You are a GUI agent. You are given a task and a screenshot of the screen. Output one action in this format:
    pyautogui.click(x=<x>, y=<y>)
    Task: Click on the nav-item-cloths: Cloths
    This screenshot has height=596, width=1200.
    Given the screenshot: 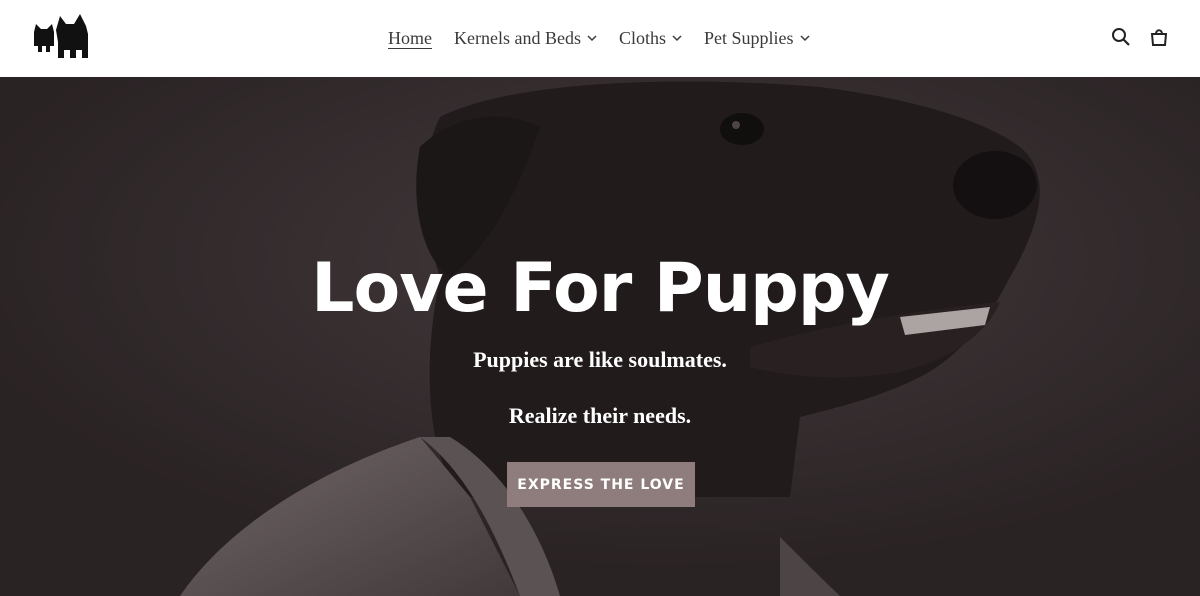 What is the action you would take?
    pyautogui.click(x=650, y=38)
    